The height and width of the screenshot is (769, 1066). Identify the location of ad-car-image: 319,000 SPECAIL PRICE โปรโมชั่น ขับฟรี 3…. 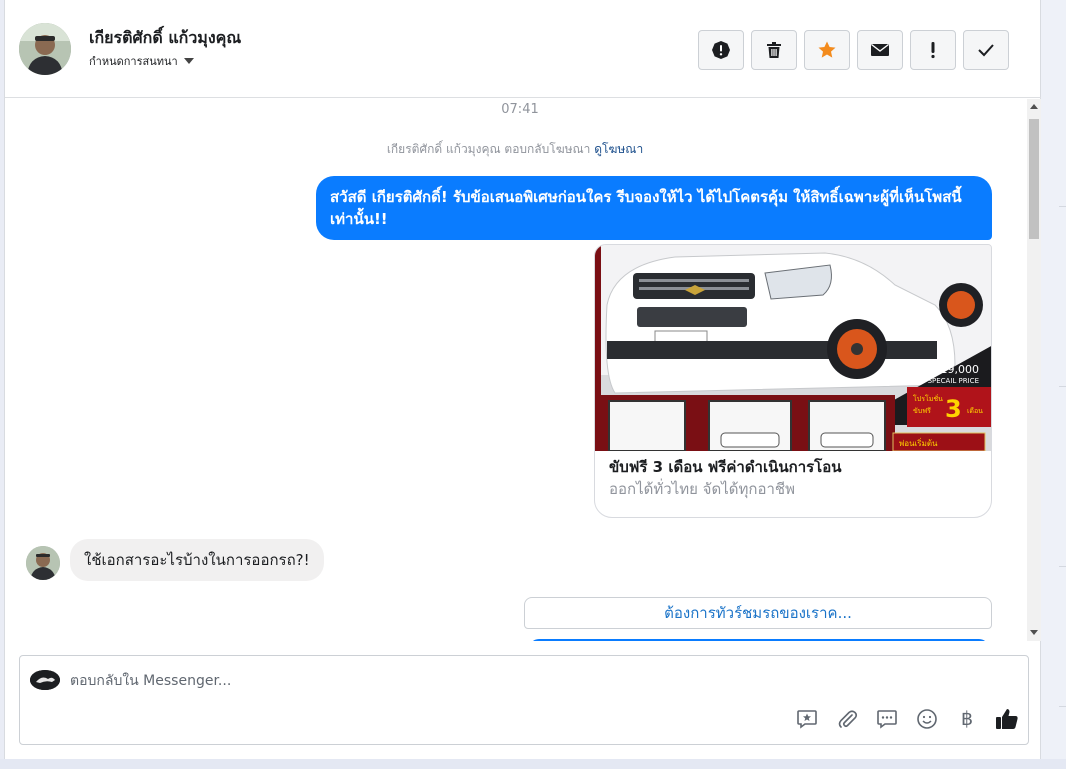
(793, 348).